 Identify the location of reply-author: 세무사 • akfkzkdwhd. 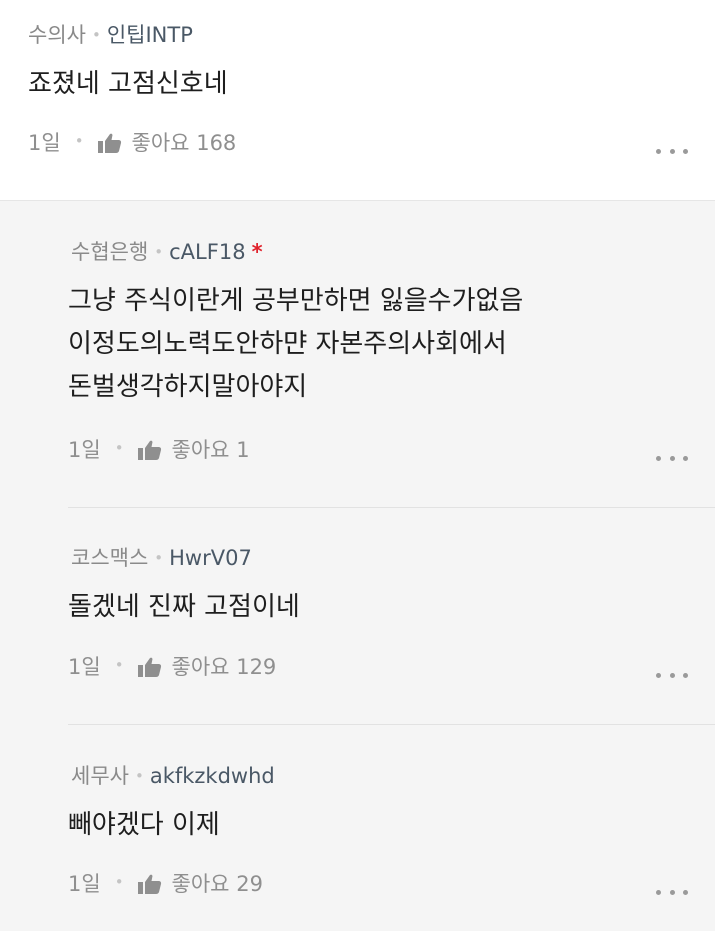
(173, 777).